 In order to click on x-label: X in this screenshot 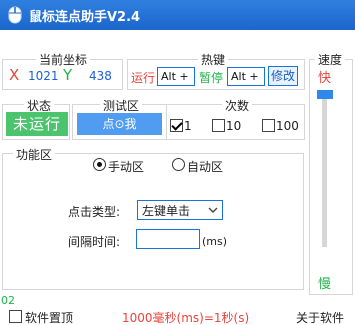, I will do `click(14, 75)`.